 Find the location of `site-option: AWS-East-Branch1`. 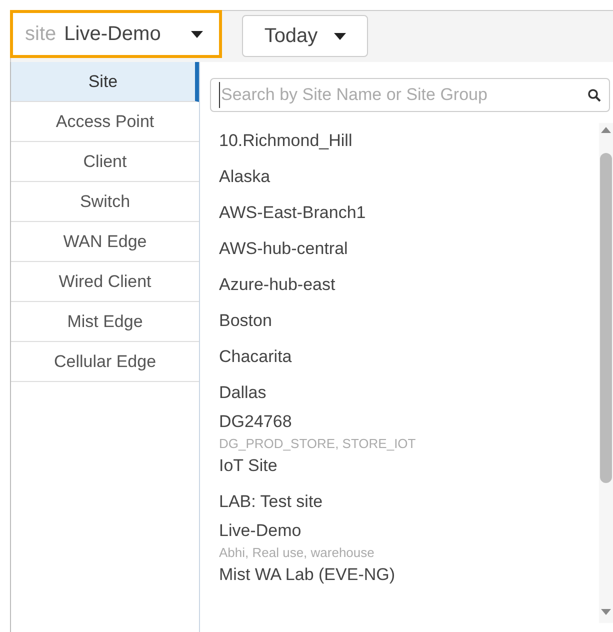

site-option: AWS-East-Branch1 is located at coordinates (404, 213).